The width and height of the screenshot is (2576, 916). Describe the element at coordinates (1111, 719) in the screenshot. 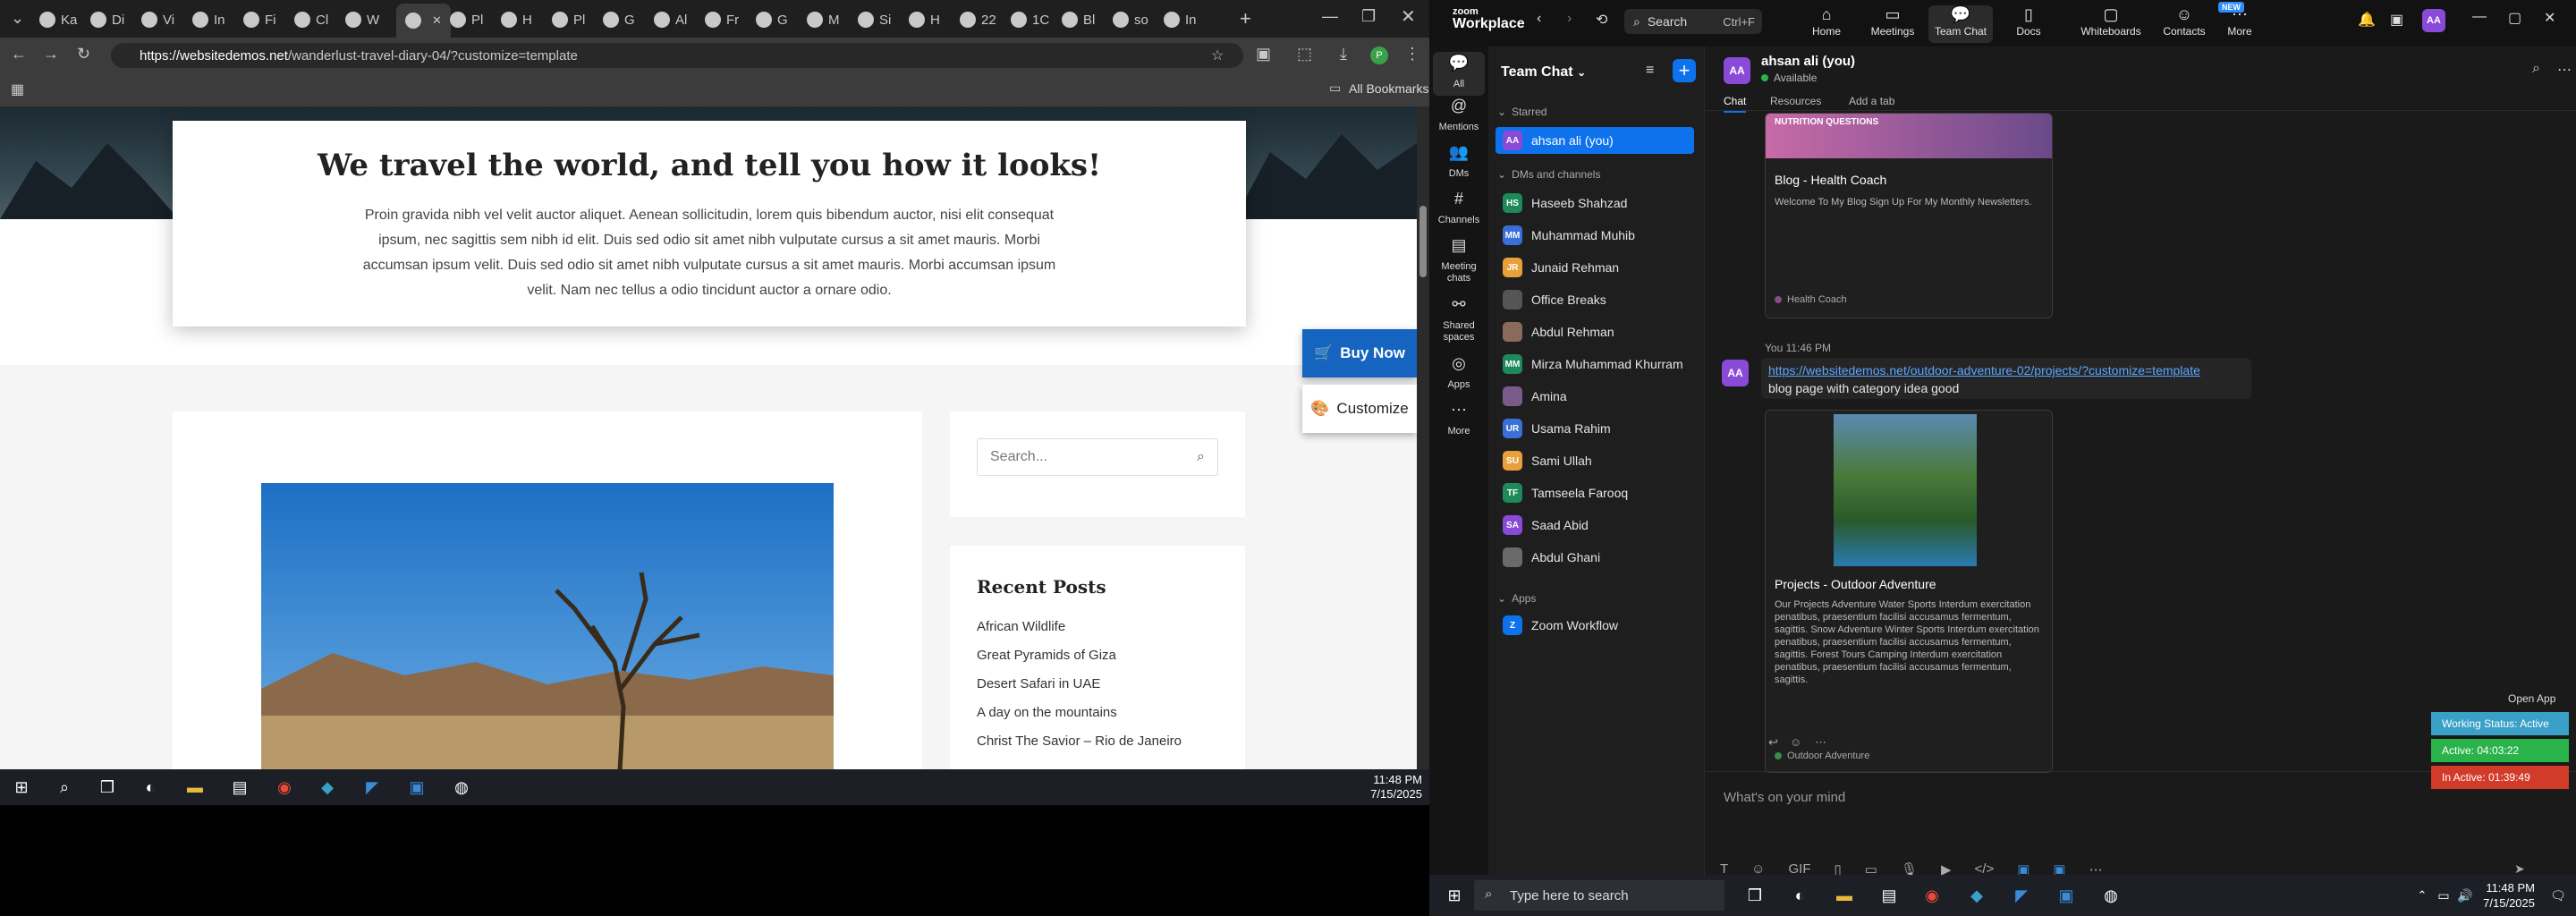

I see `recent-post-link: A day on the mountains` at that location.